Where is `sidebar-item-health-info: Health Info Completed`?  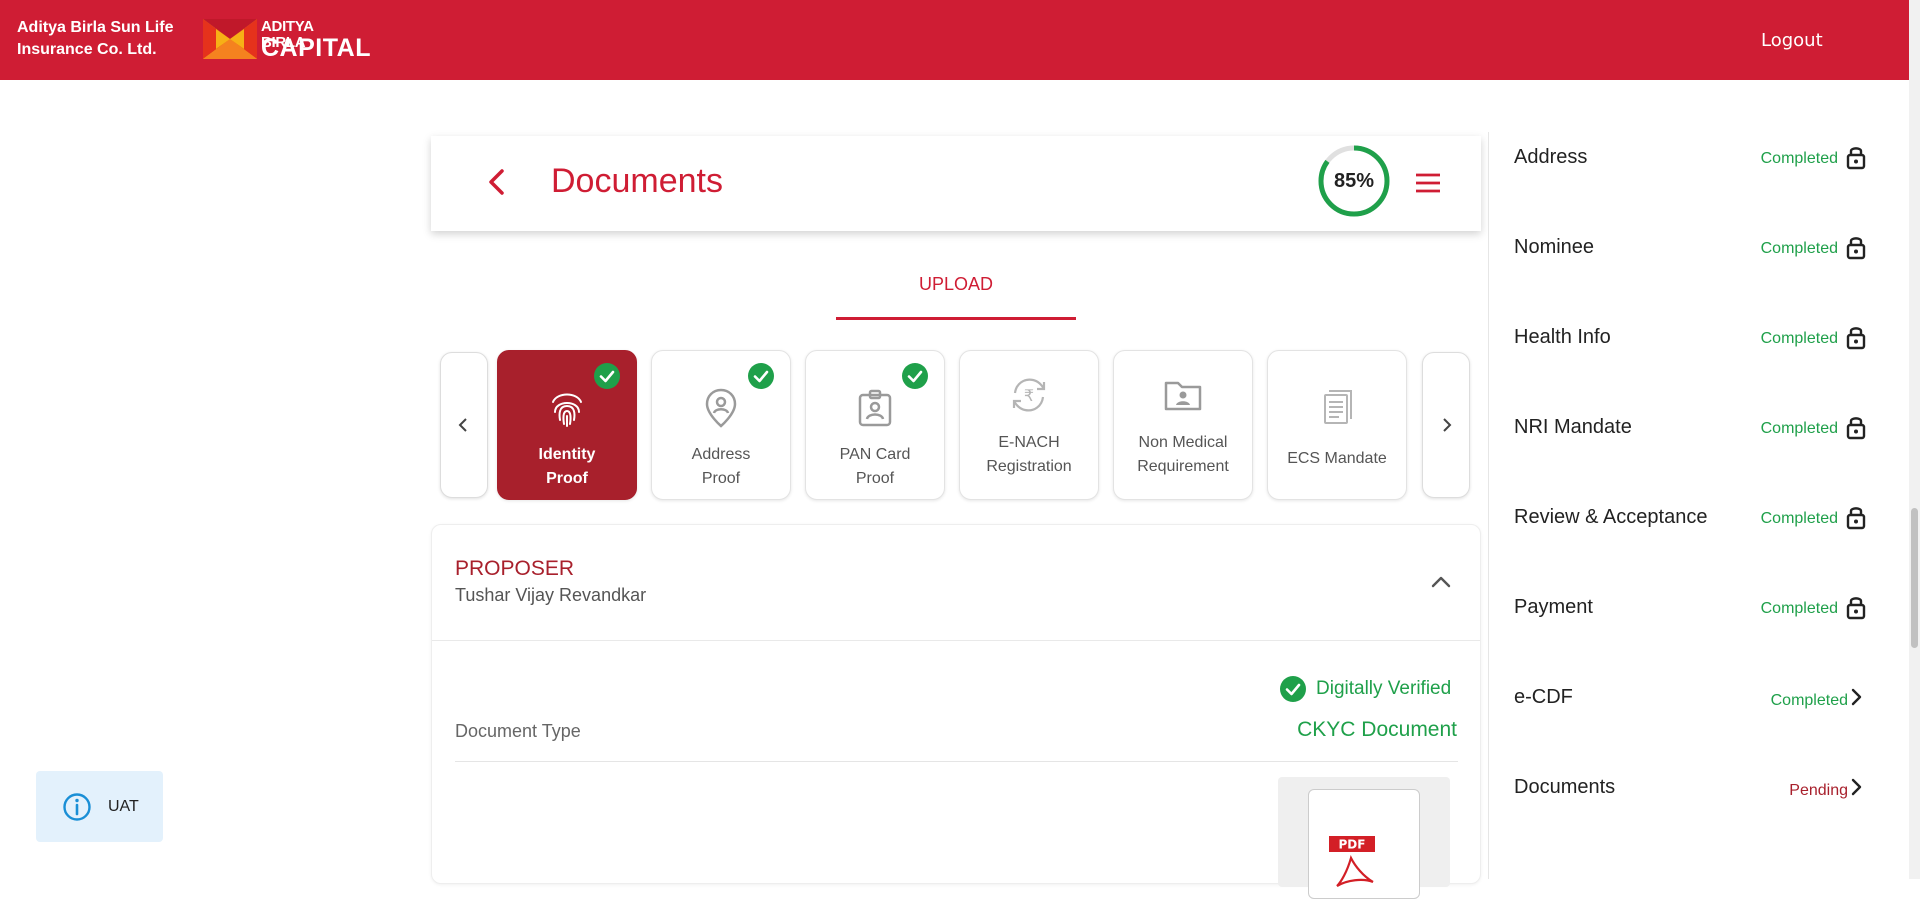
sidebar-item-health-info: Health Info Completed is located at coordinates (1699, 357).